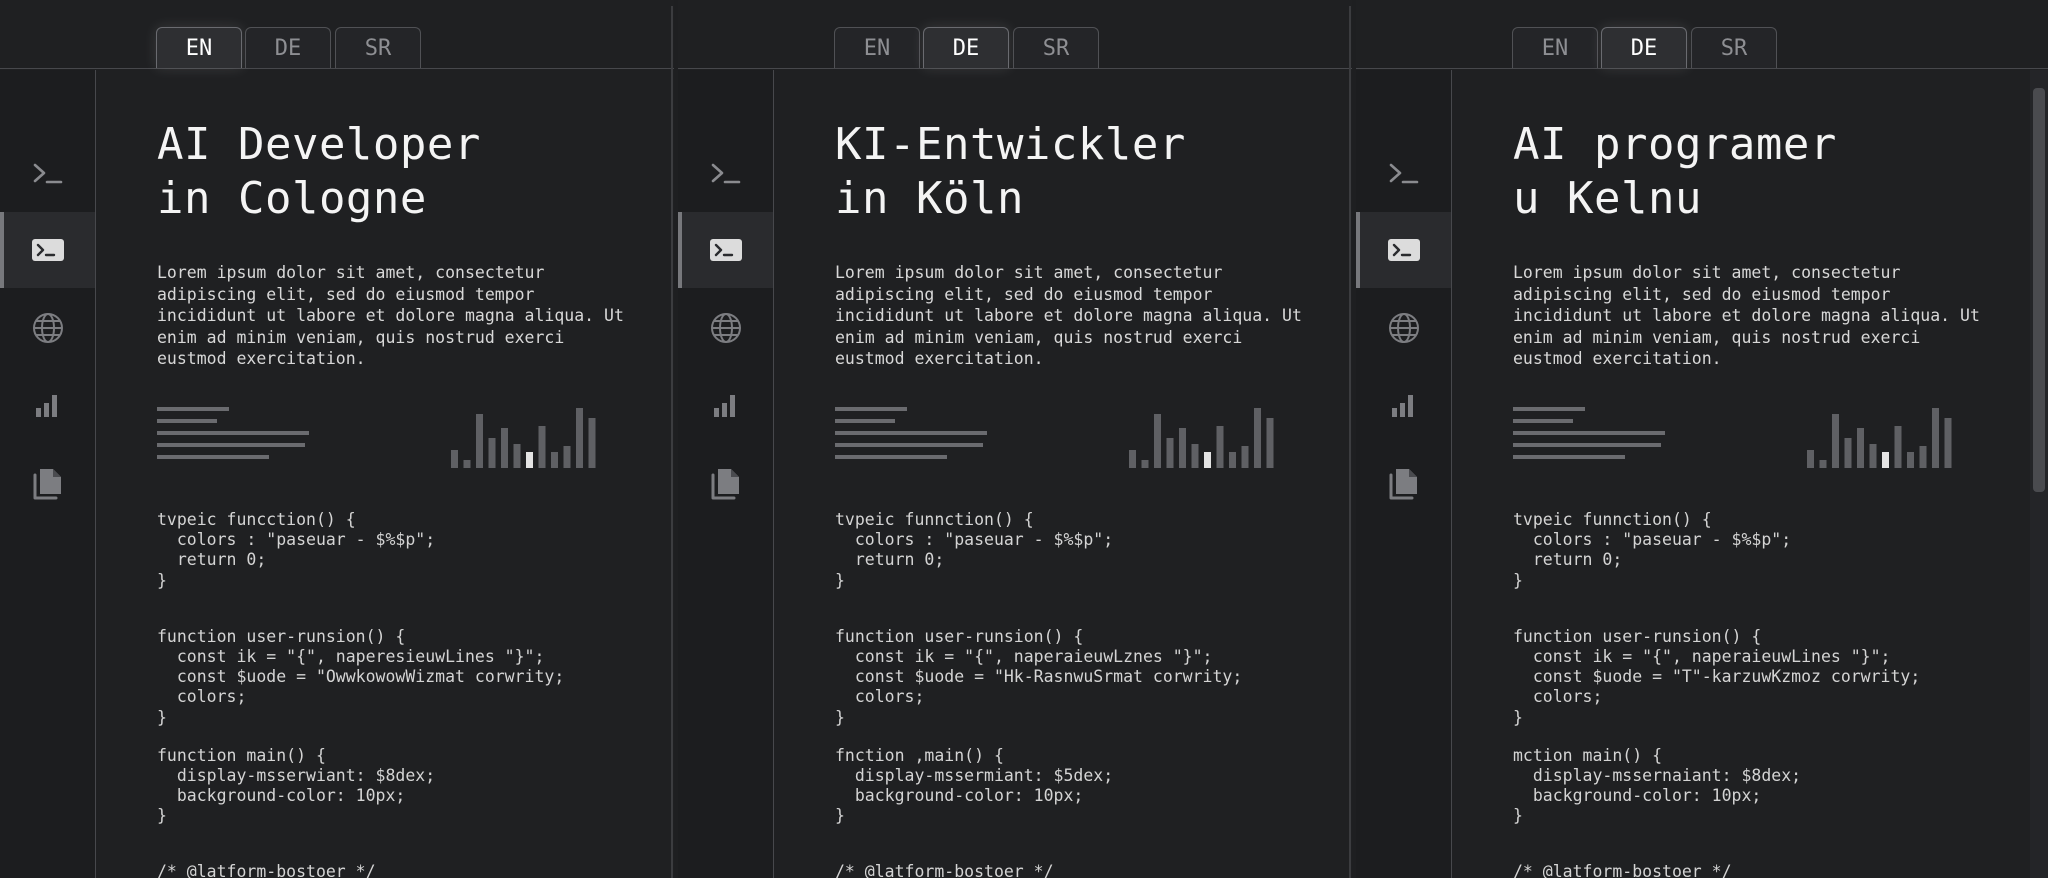 The width and height of the screenshot is (2048, 878). What do you see at coordinates (1588, 755) in the screenshot?
I see `code-line: mction main() {` at bounding box center [1588, 755].